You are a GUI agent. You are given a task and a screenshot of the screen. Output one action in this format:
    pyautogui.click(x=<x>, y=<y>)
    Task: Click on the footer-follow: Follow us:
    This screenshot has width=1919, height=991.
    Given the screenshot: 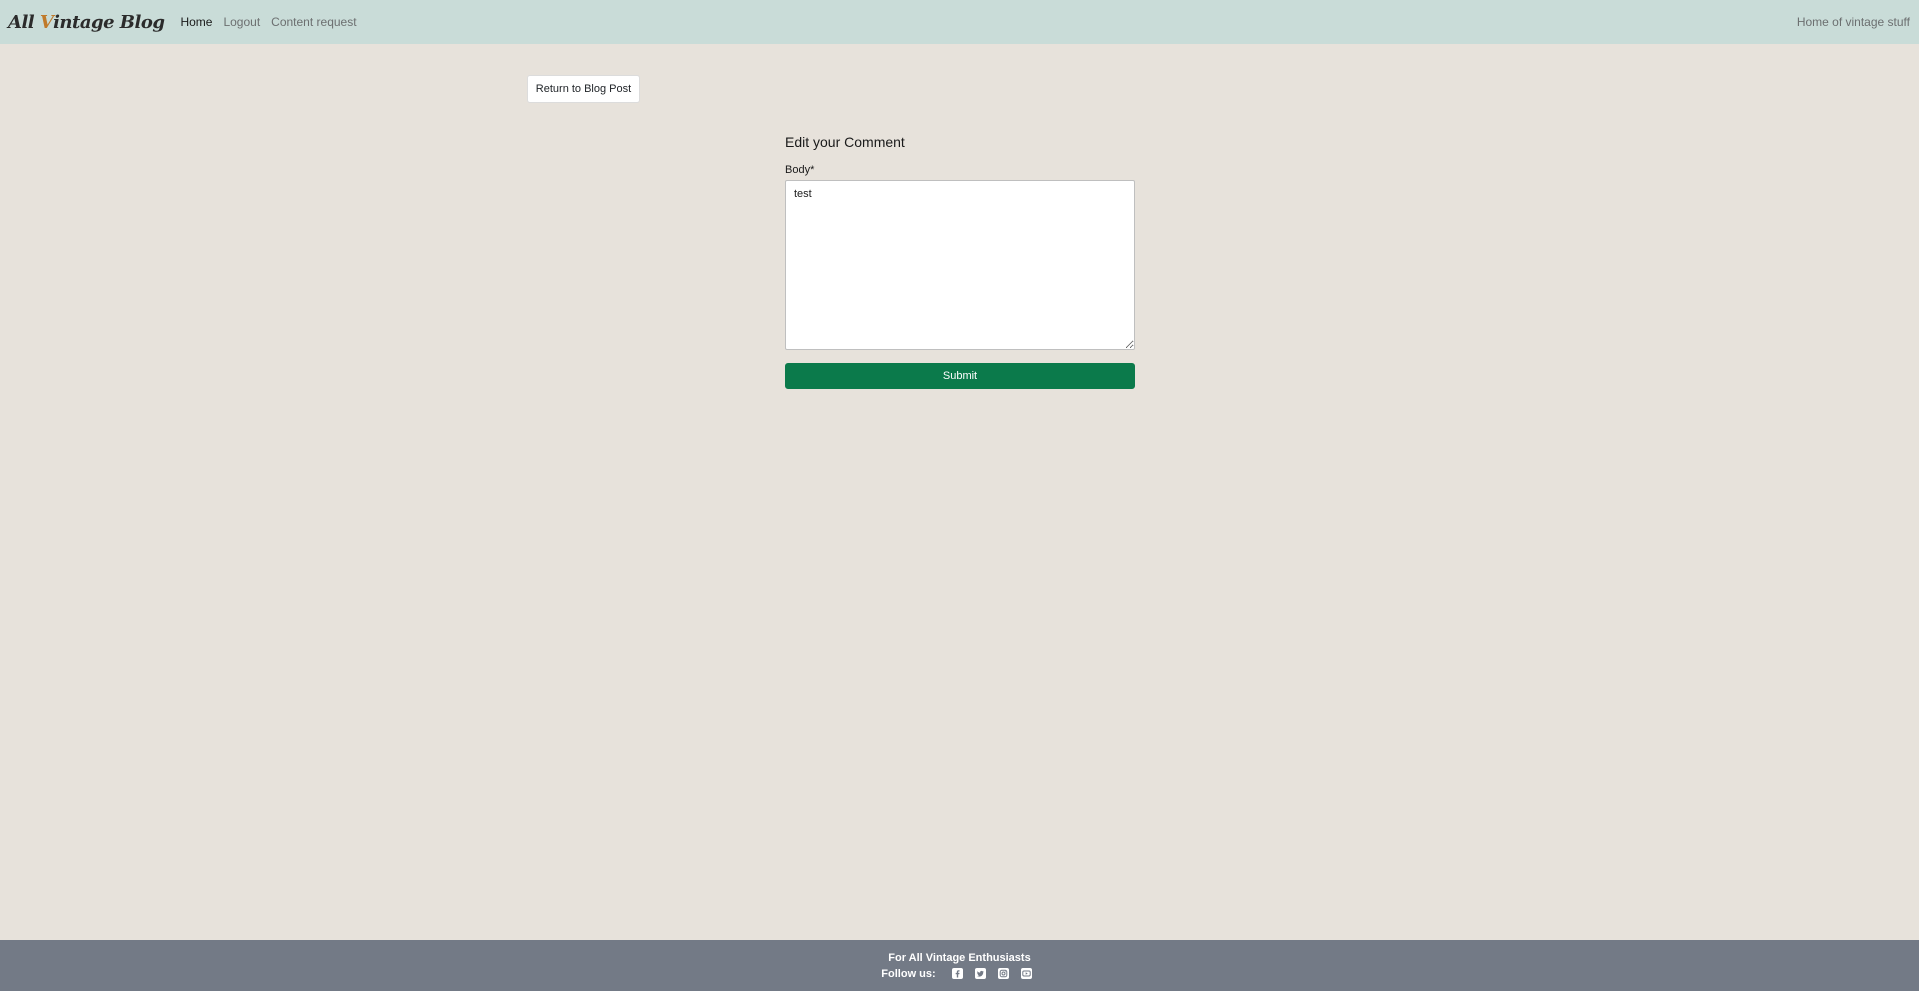 What is the action you would take?
    pyautogui.click(x=959, y=974)
    